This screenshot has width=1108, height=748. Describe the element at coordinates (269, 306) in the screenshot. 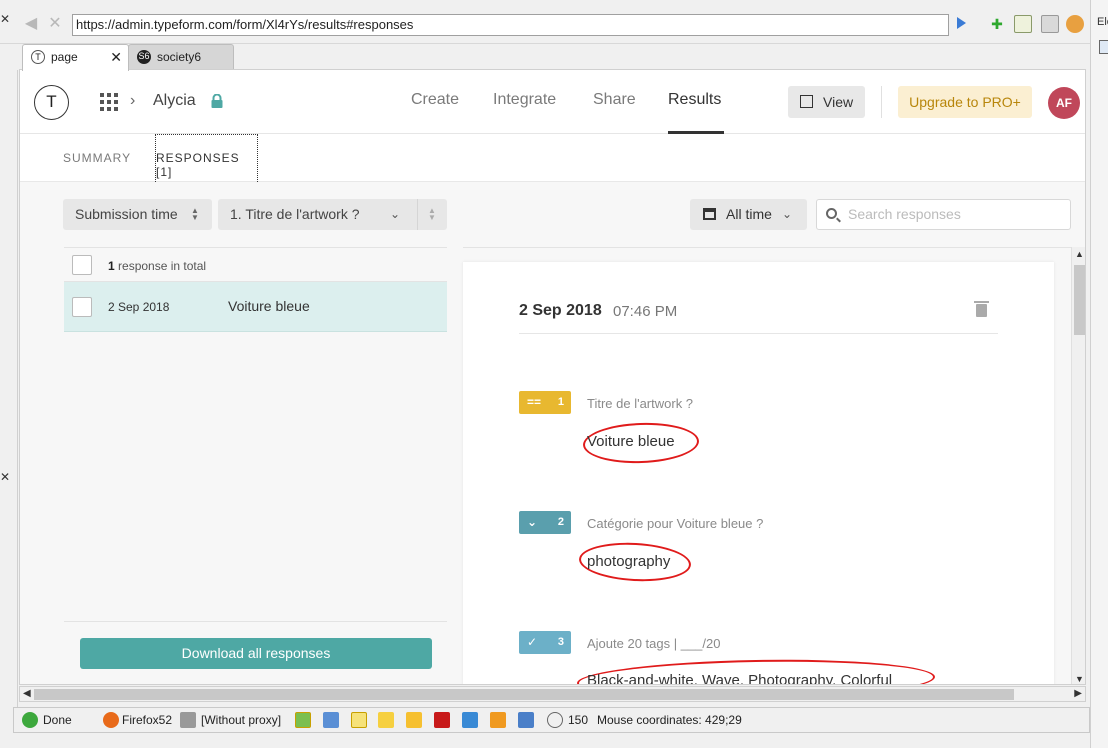

I see `row-value: Voiture bleue` at that location.